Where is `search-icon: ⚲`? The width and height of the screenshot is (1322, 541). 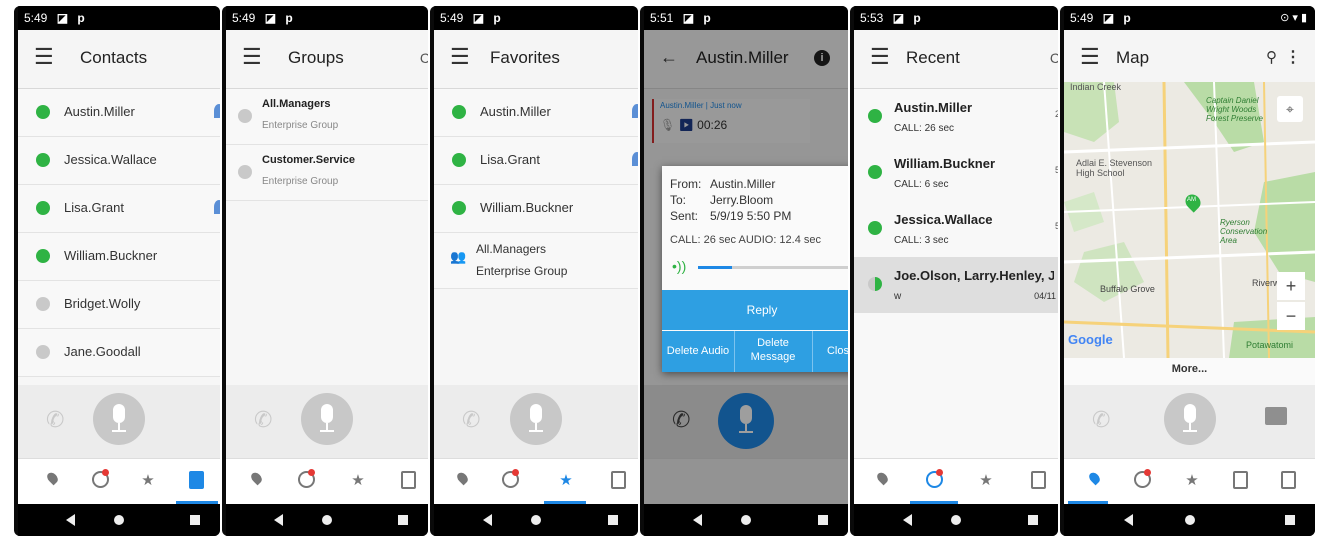
search-icon: ⚲ is located at coordinates (1271, 57).